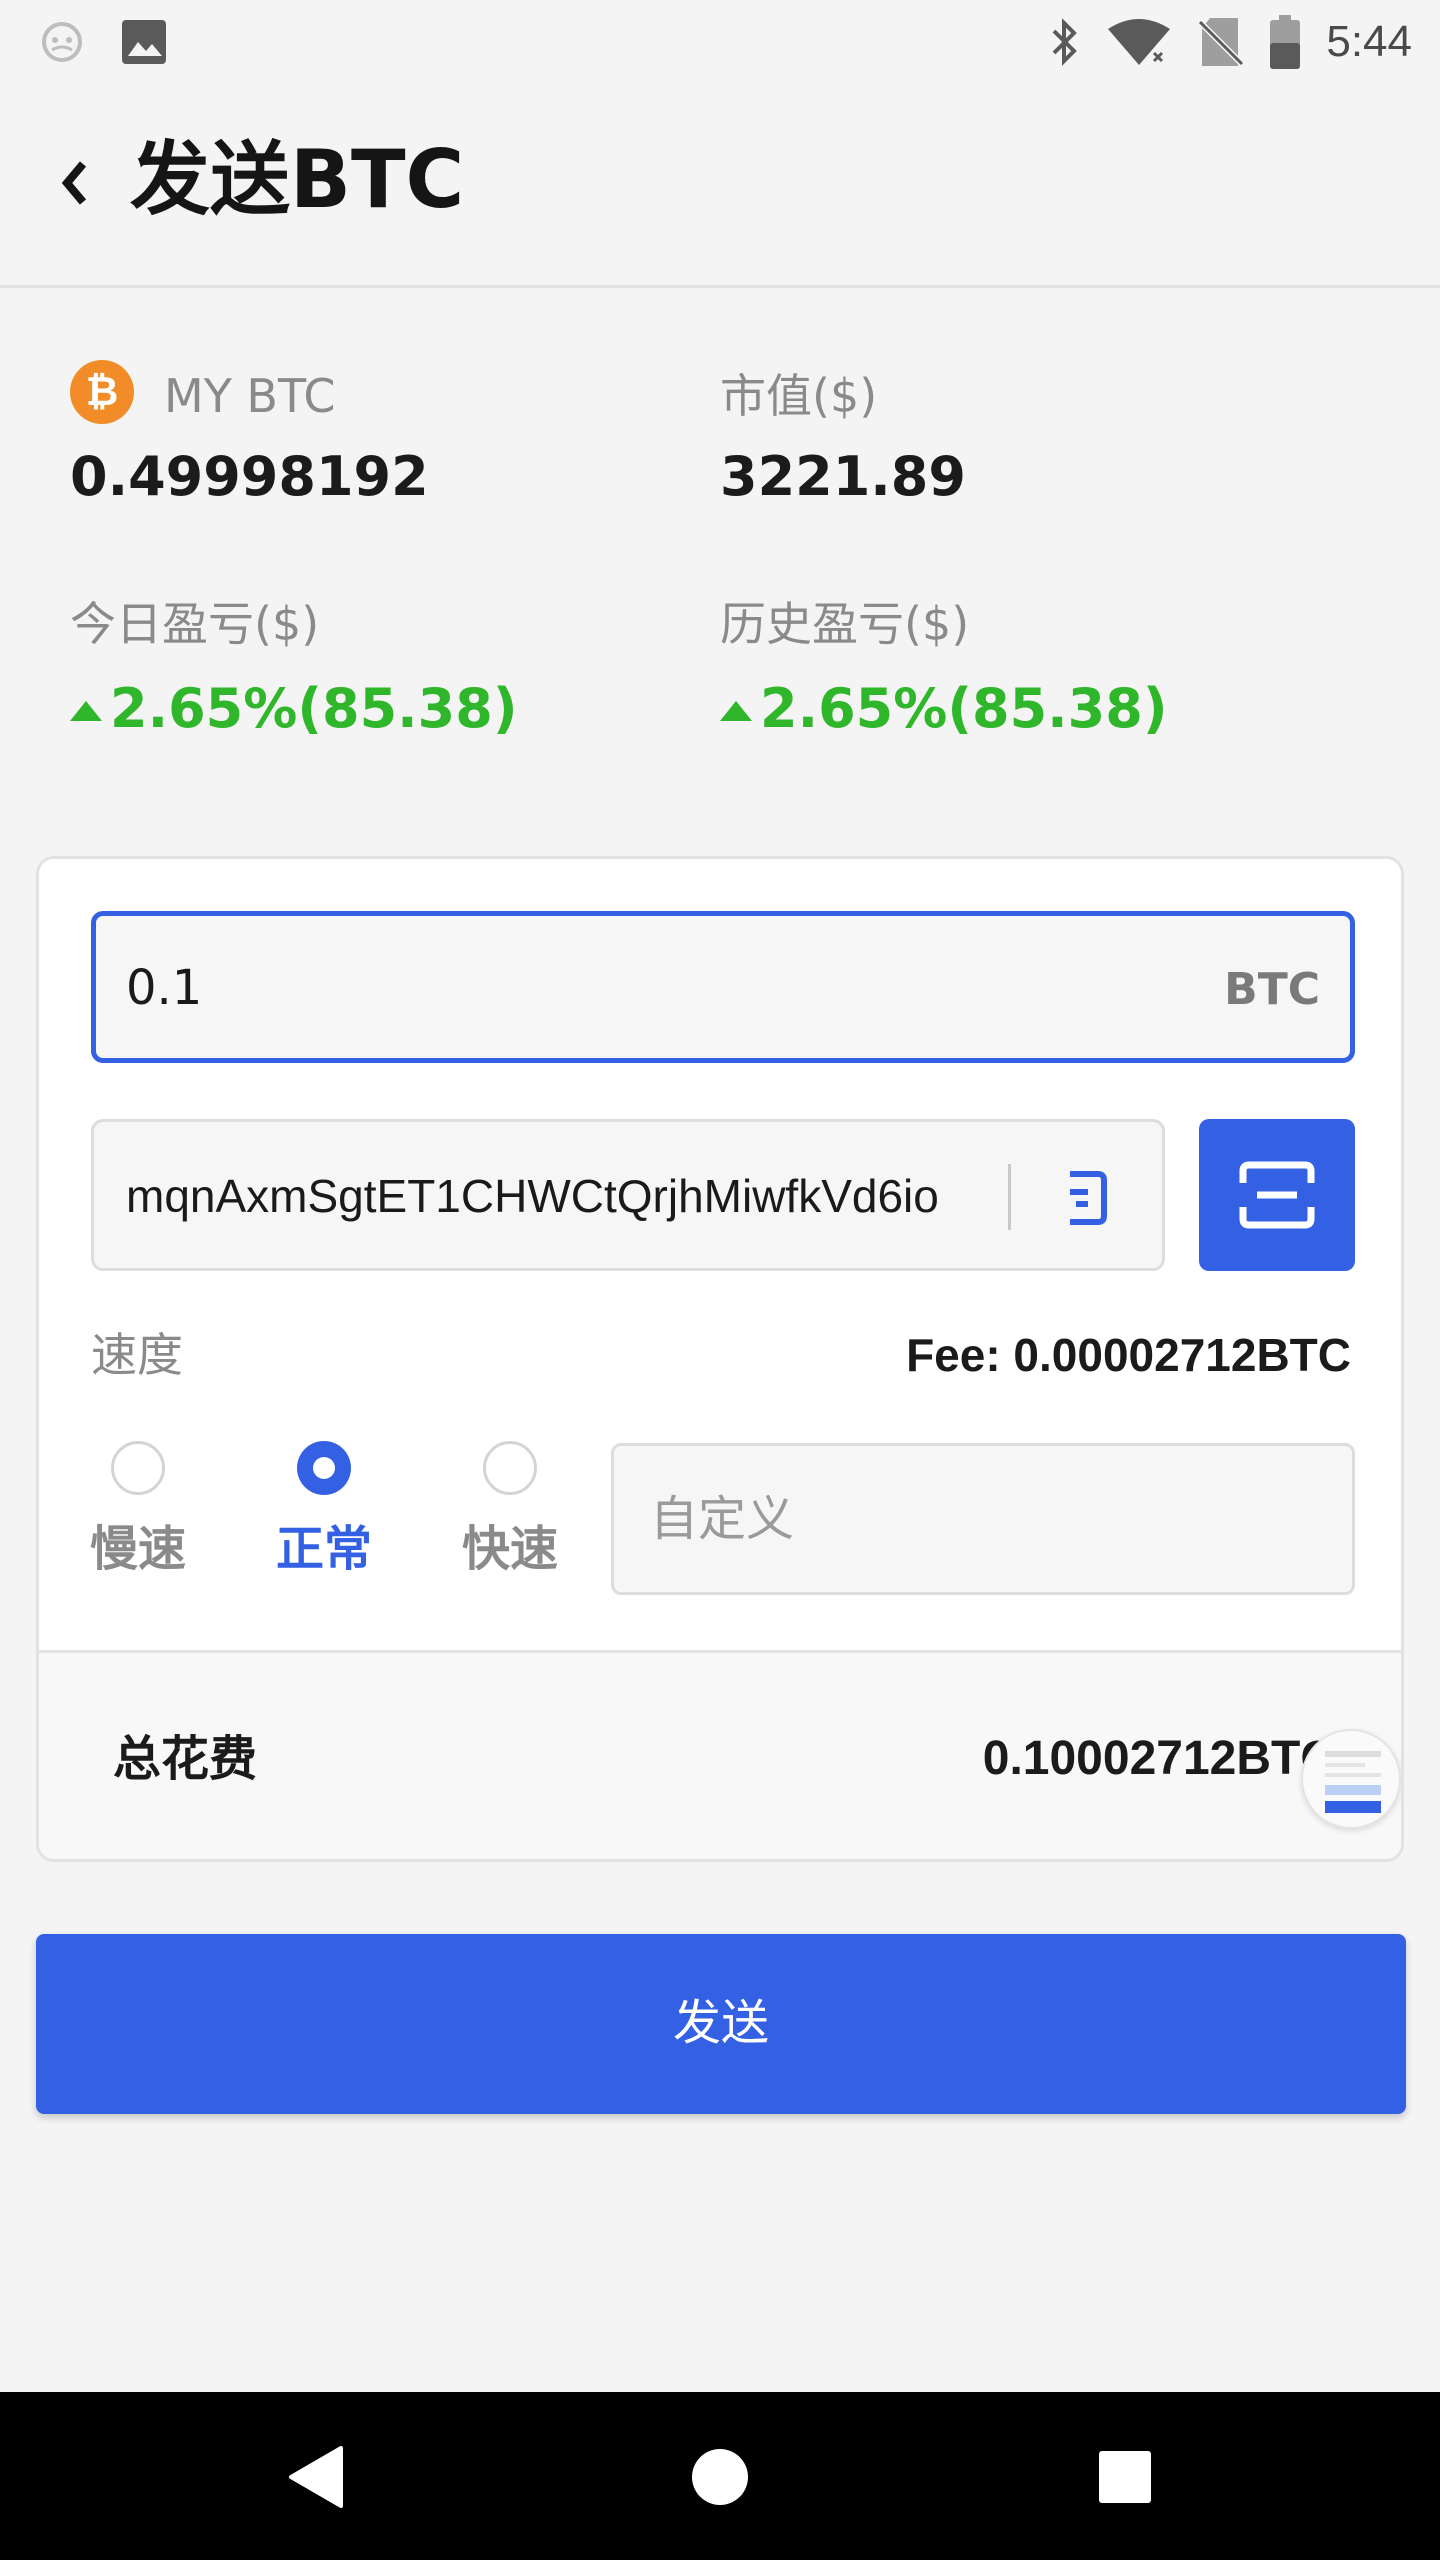 This screenshot has width=1440, height=2560. Describe the element at coordinates (138, 1511) in the screenshot. I see `speed-option-slow: 慢速` at that location.